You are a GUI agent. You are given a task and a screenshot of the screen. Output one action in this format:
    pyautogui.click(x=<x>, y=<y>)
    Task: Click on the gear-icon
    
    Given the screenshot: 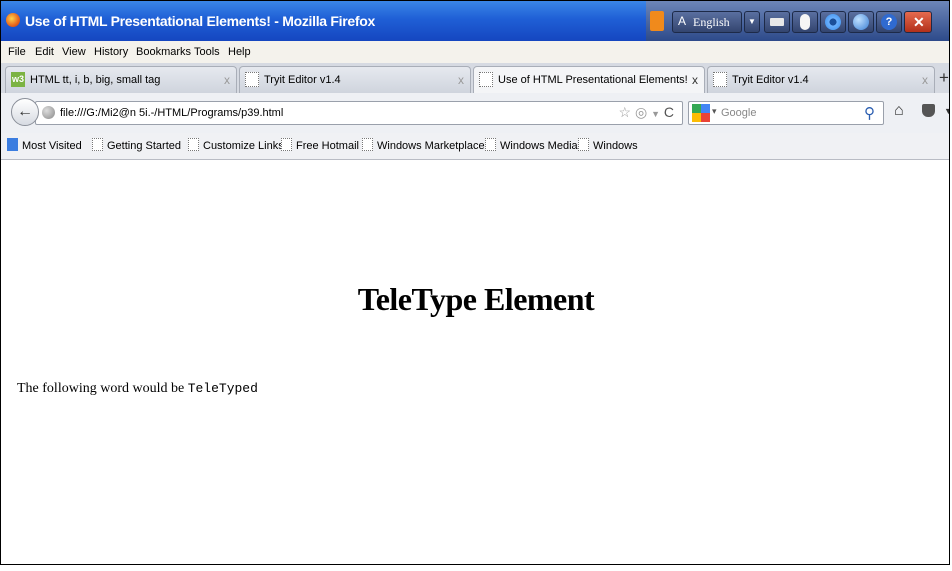 What is the action you would take?
    pyautogui.click(x=833, y=22)
    